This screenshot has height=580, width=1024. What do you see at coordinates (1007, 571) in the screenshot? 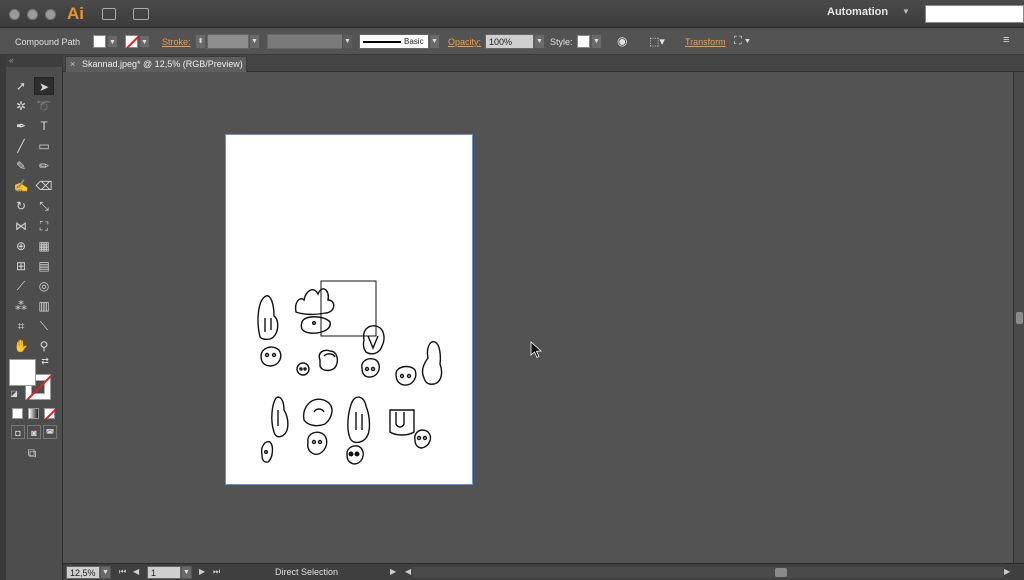
I see `scroll-right-icon: ▶` at bounding box center [1007, 571].